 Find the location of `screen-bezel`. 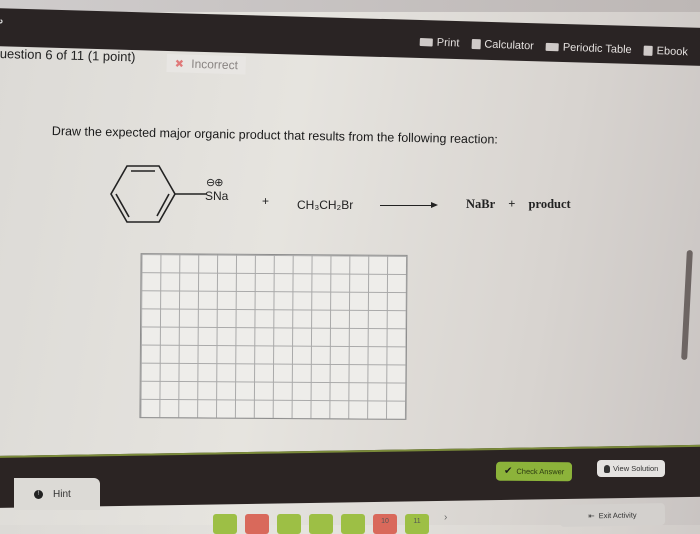

screen-bezel is located at coordinates (350, 6).